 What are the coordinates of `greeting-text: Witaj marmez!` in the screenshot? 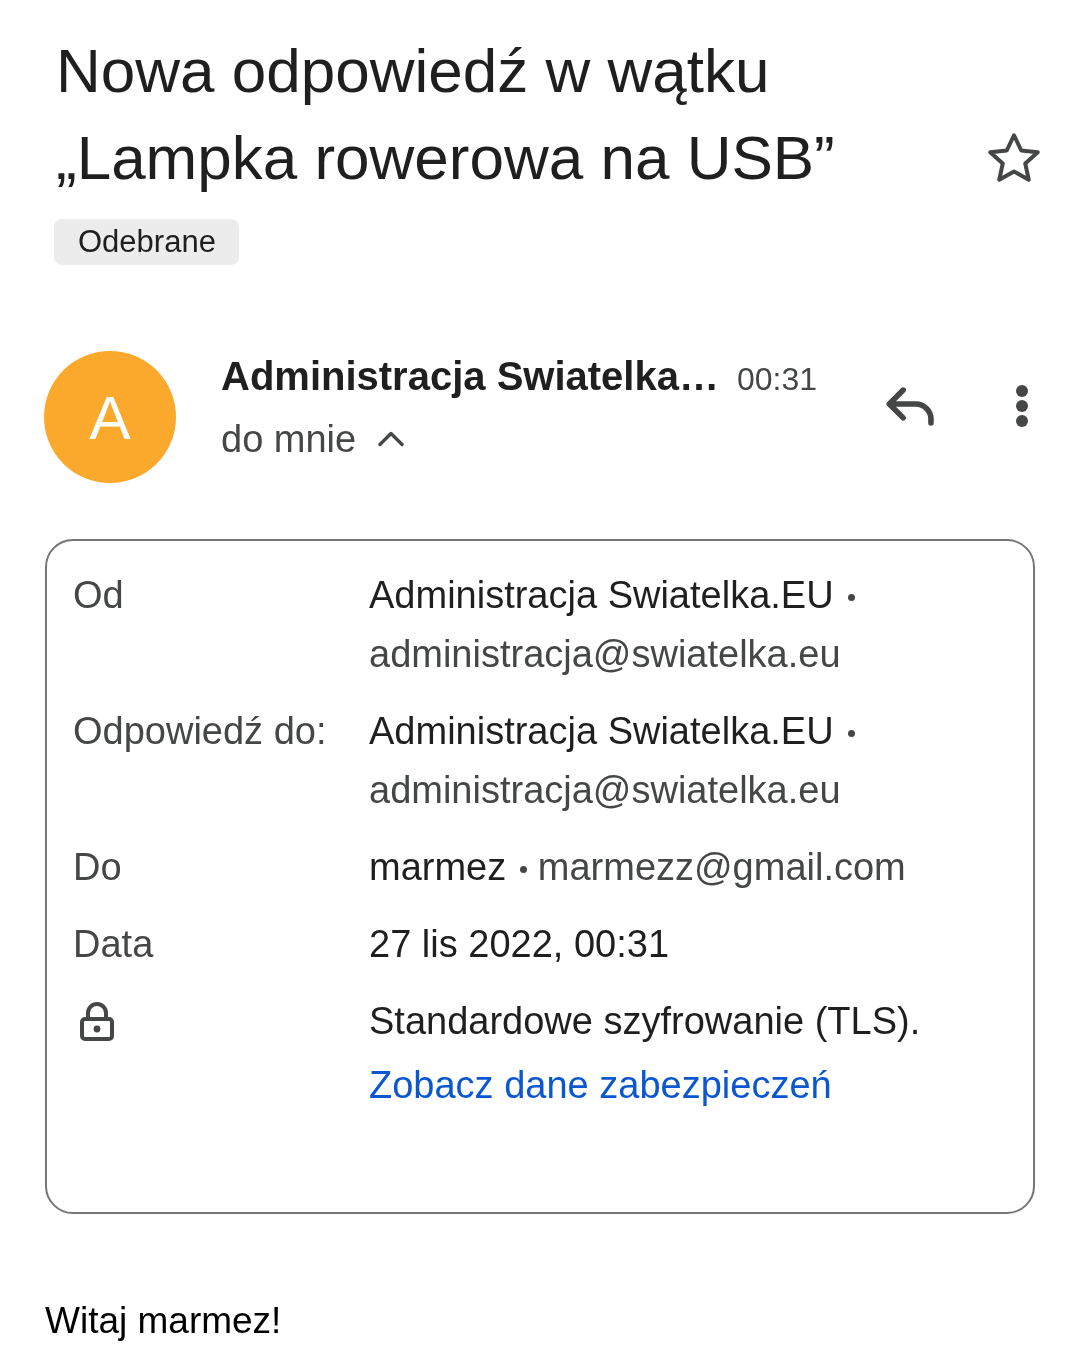 It's located at (164, 1321).